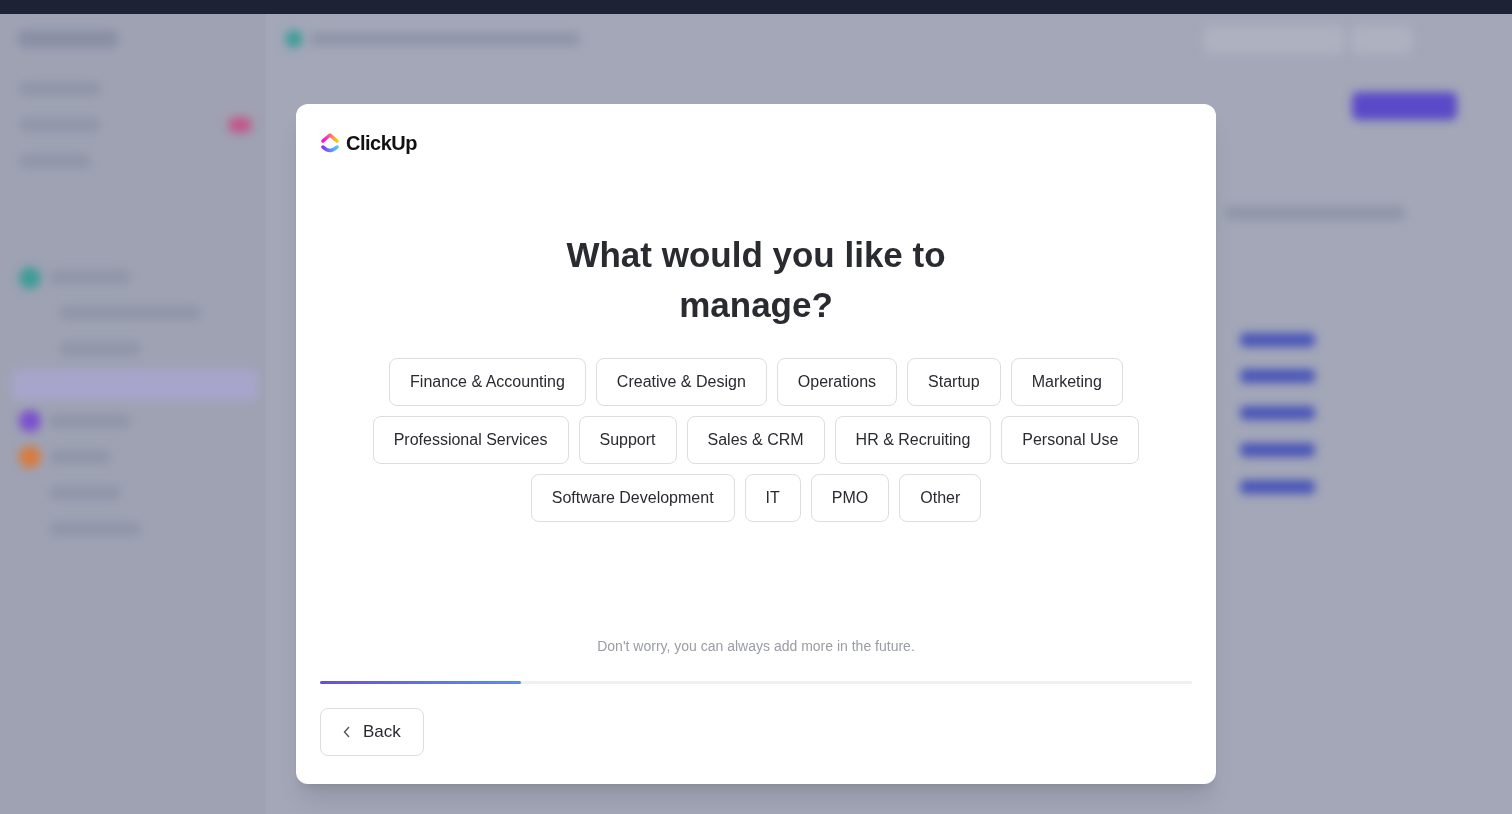 The image size is (1512, 814). Describe the element at coordinates (1070, 440) in the screenshot. I see `option-chip: Personal Use` at that location.